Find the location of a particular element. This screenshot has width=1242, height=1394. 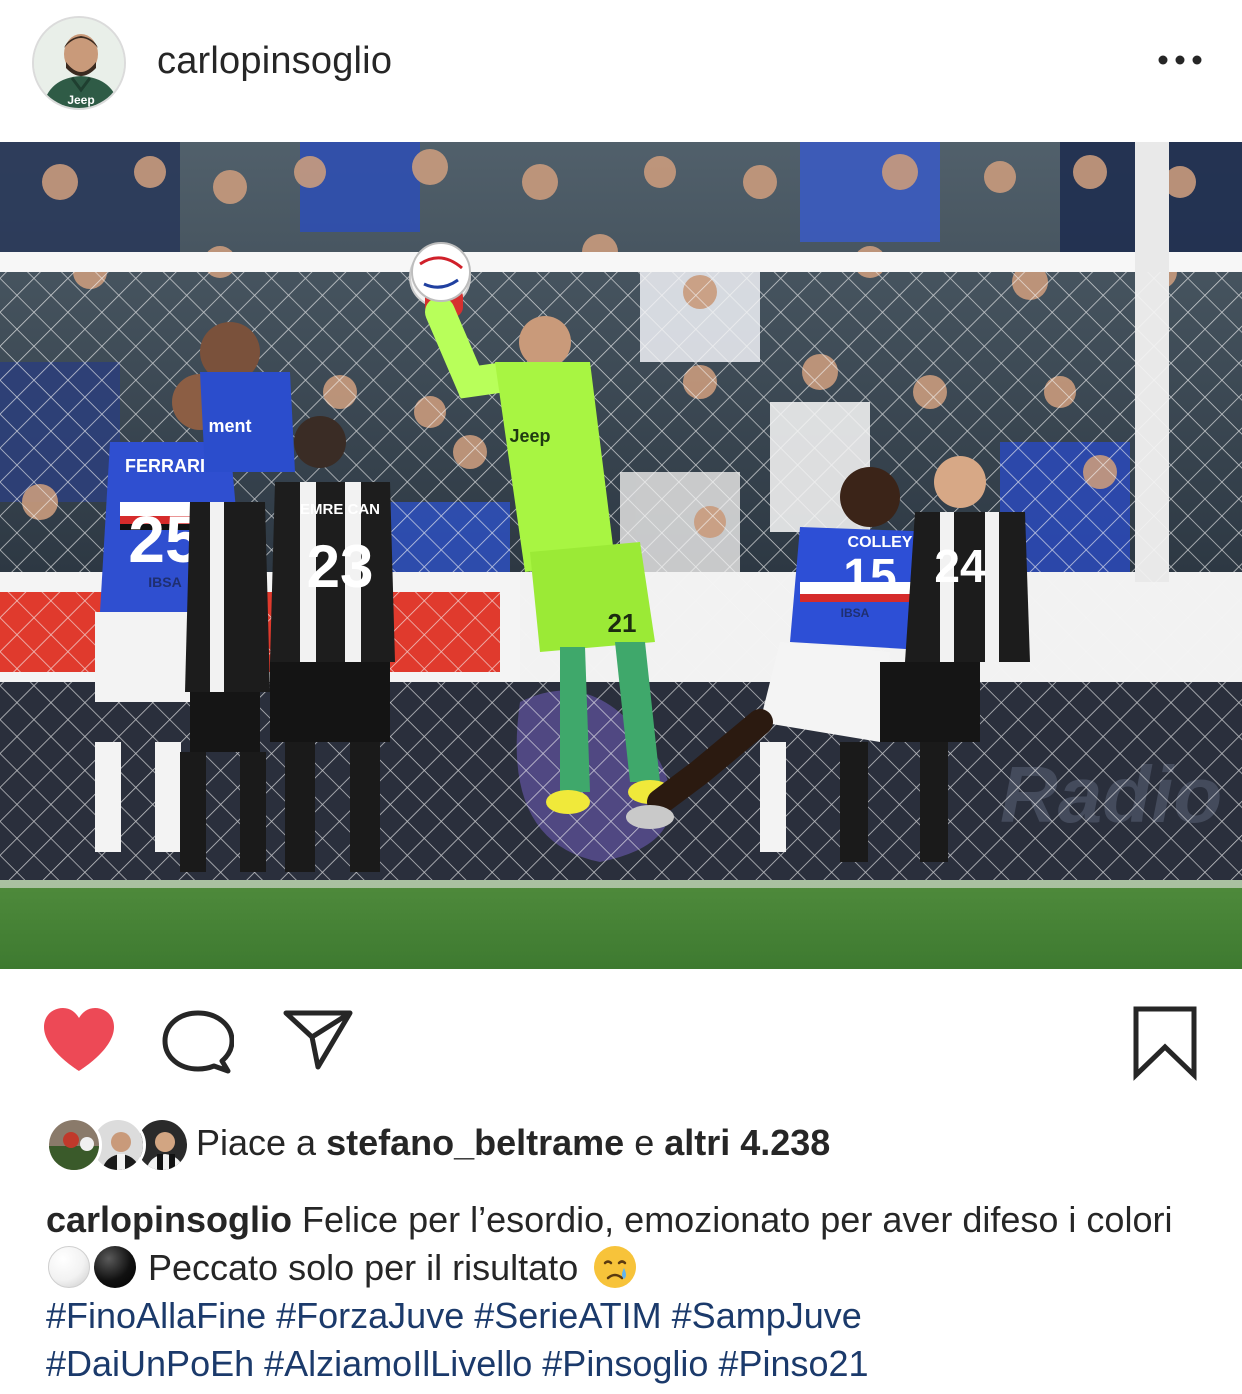

svg-text: 23 is located at coordinates (340, 566).